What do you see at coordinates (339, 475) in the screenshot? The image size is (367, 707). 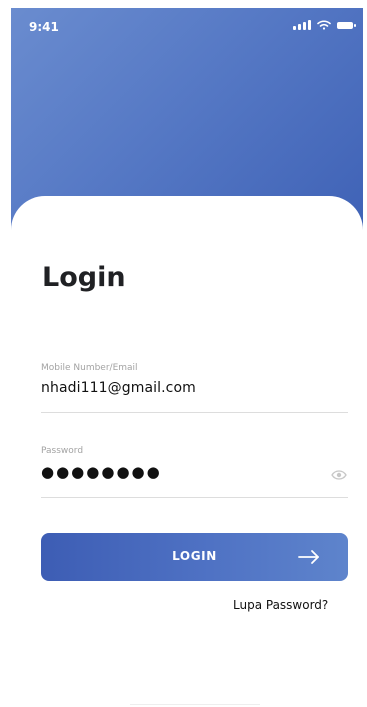 I see `eye-icon` at bounding box center [339, 475].